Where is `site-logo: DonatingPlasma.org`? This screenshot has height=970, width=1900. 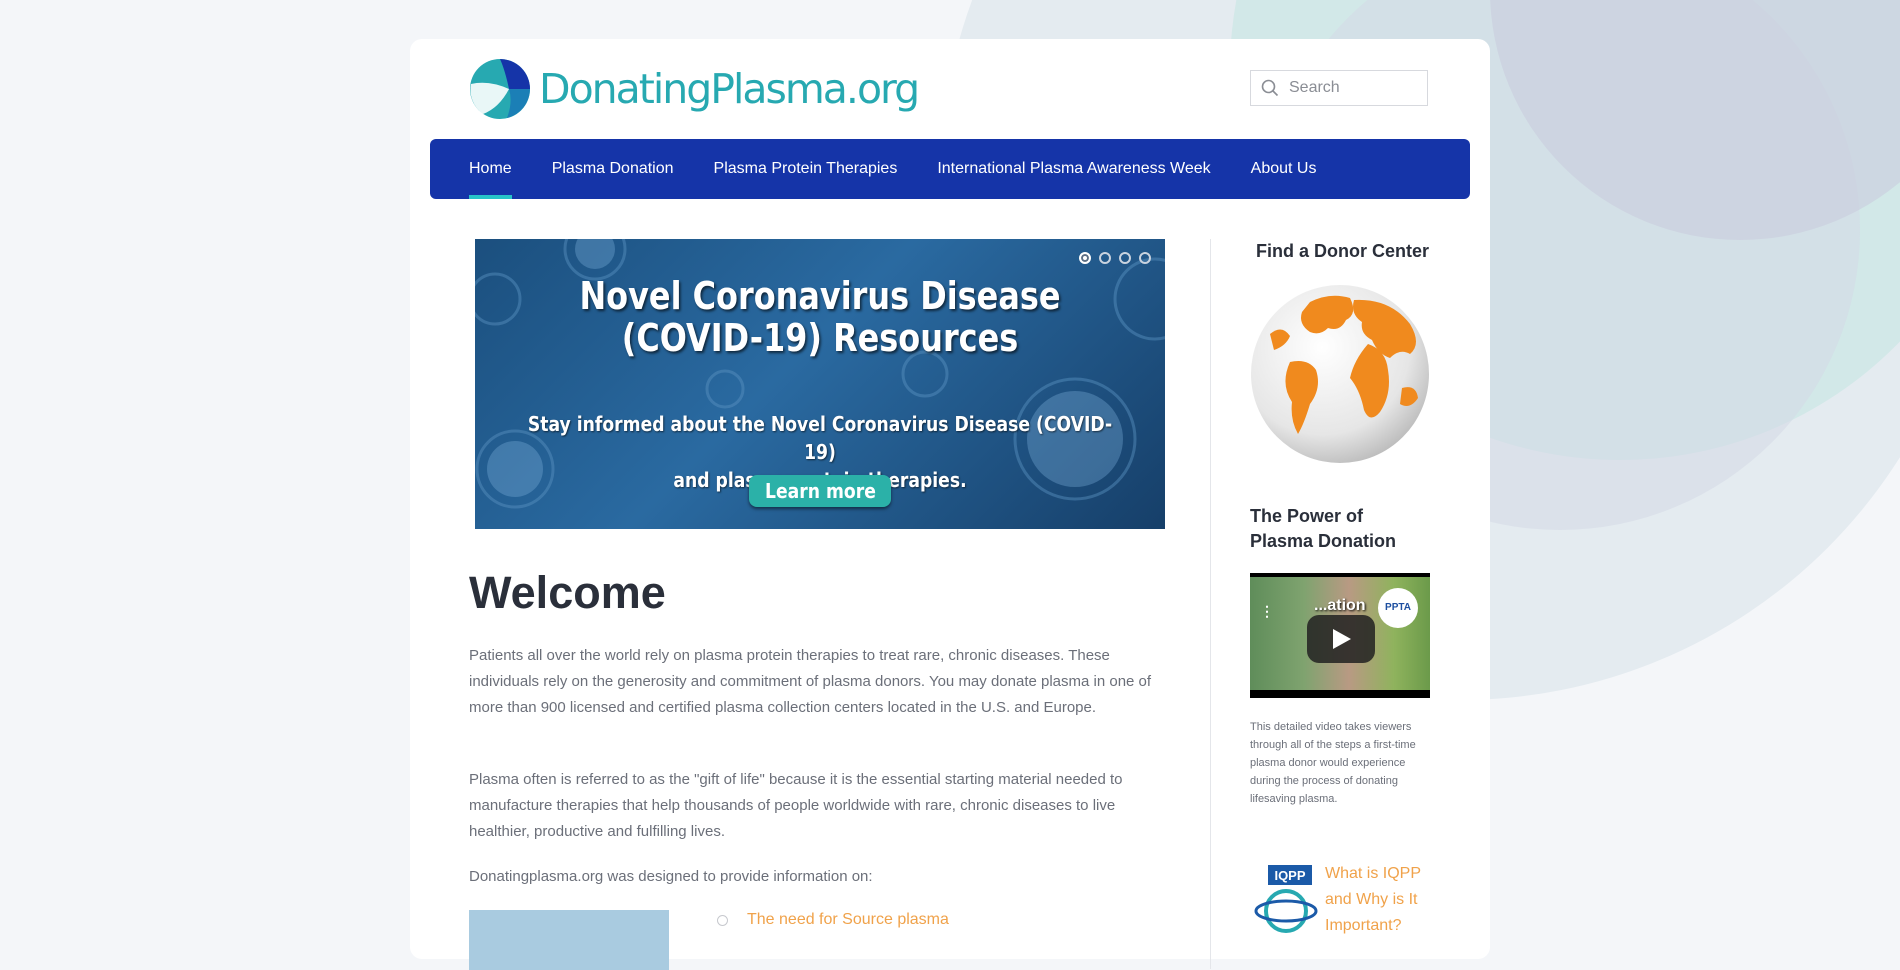 site-logo: DonatingPlasma.org is located at coordinates (694, 89).